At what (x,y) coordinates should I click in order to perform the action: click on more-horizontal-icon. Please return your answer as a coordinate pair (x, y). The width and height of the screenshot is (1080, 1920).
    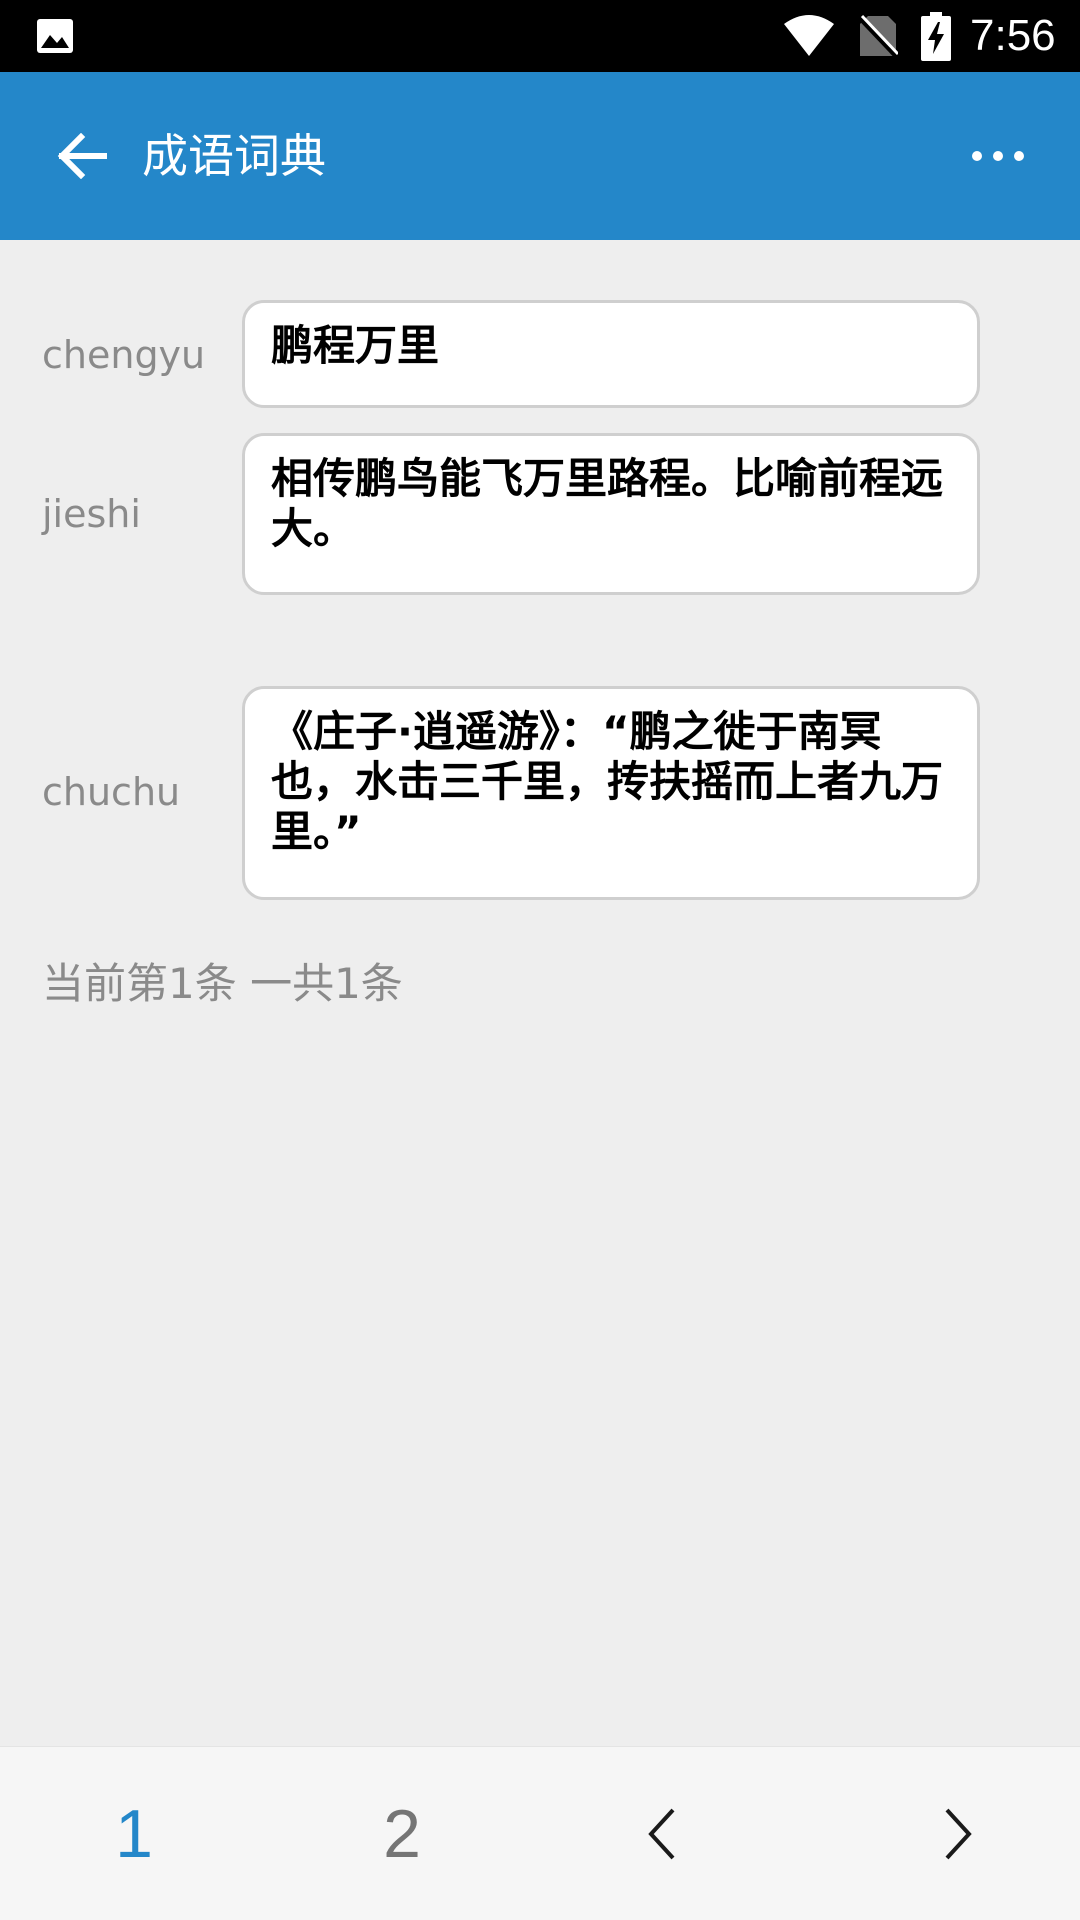
    Looking at the image, I should click on (998, 156).